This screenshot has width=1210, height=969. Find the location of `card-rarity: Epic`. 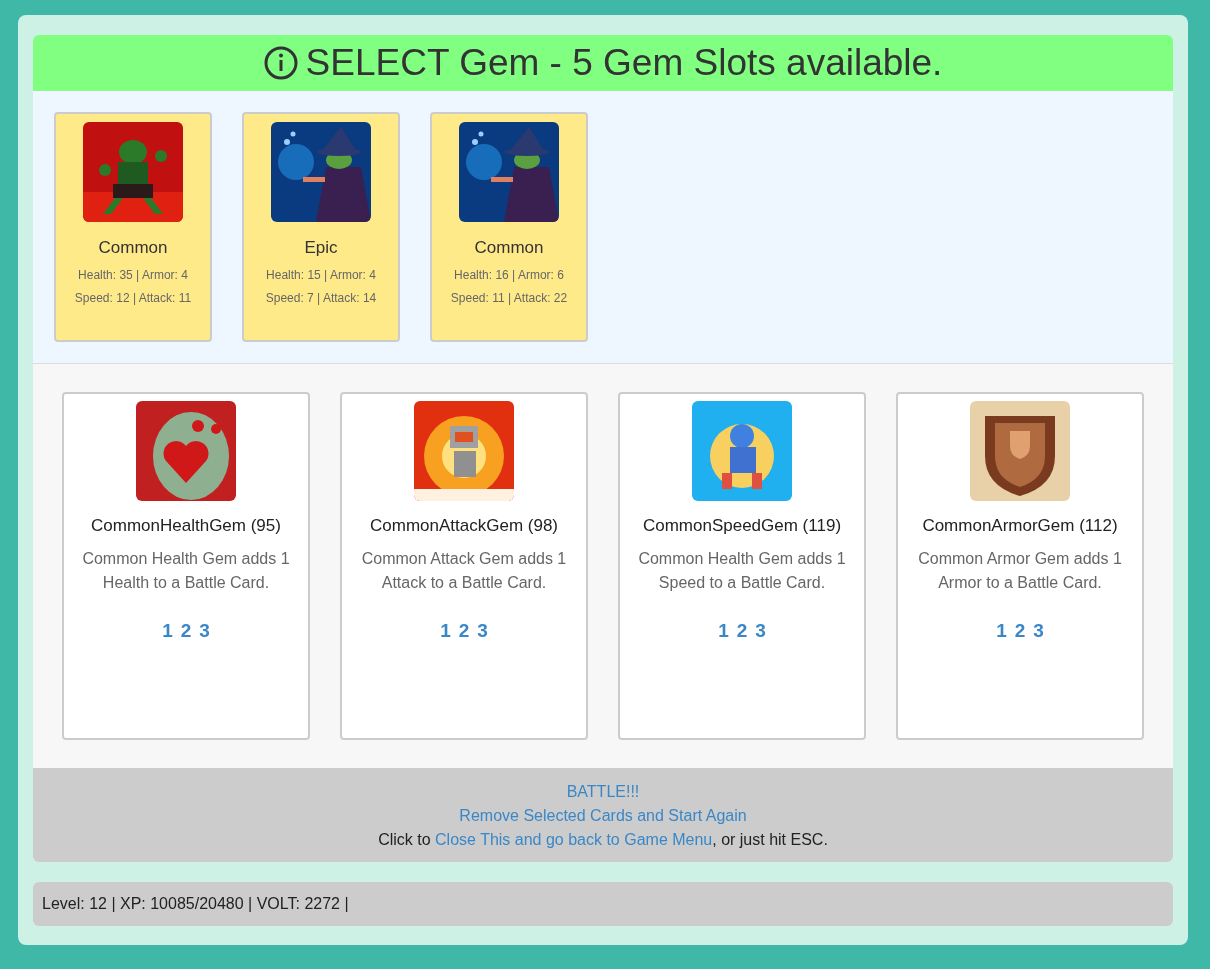

card-rarity: Epic is located at coordinates (321, 248).